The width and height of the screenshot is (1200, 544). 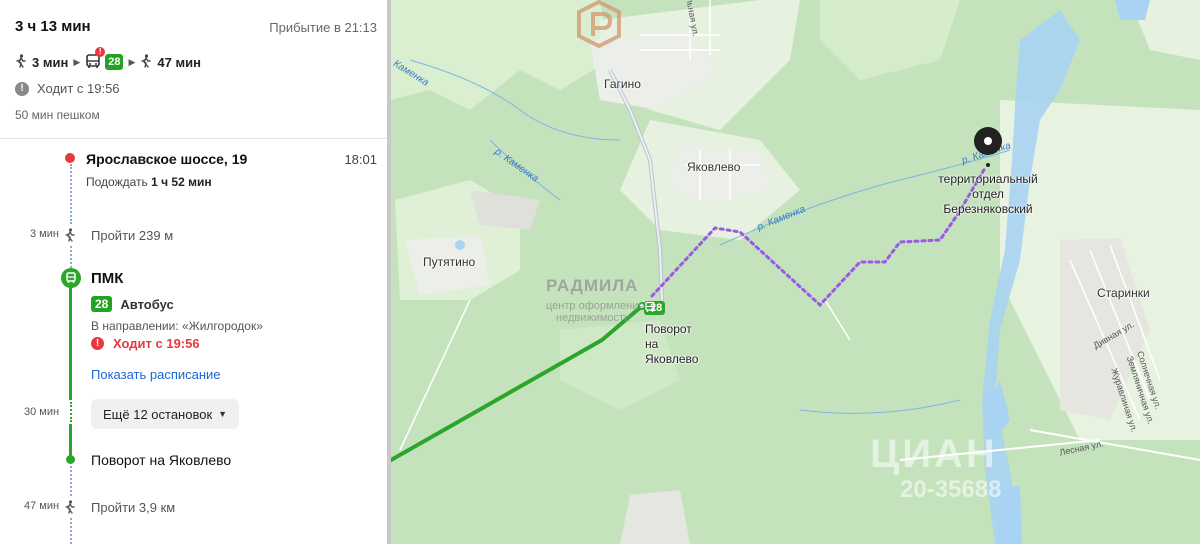 What do you see at coordinates (71, 278) in the screenshot?
I see `bus-stop-icon` at bounding box center [71, 278].